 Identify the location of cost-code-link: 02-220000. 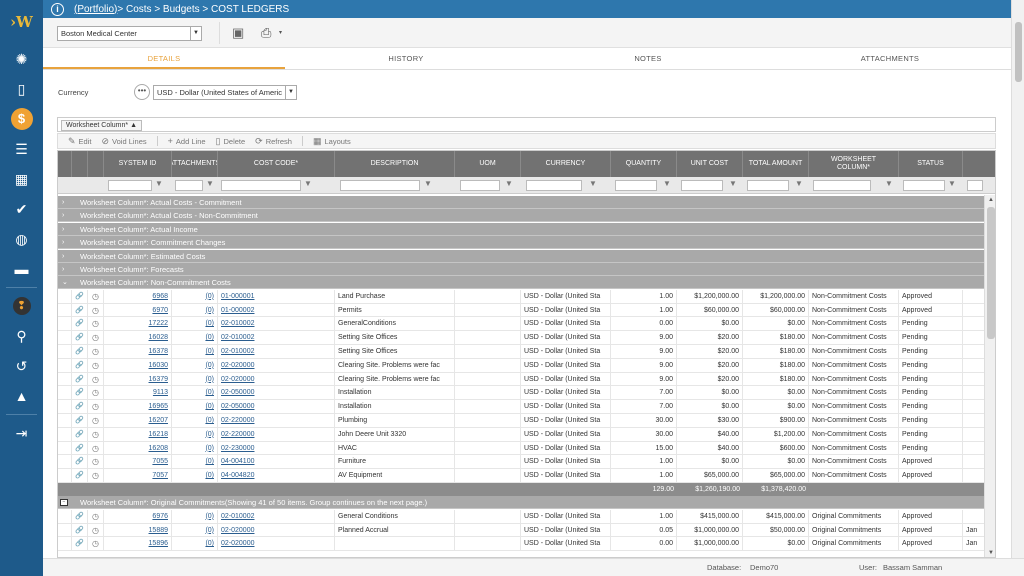
(276, 420).